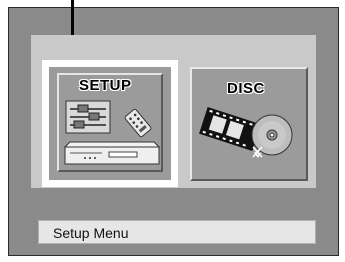 Image resolution: width=345 pixels, height=262 pixels. What do you see at coordinates (91, 233) in the screenshot?
I see `status-bar-text: Setup Menu` at bounding box center [91, 233].